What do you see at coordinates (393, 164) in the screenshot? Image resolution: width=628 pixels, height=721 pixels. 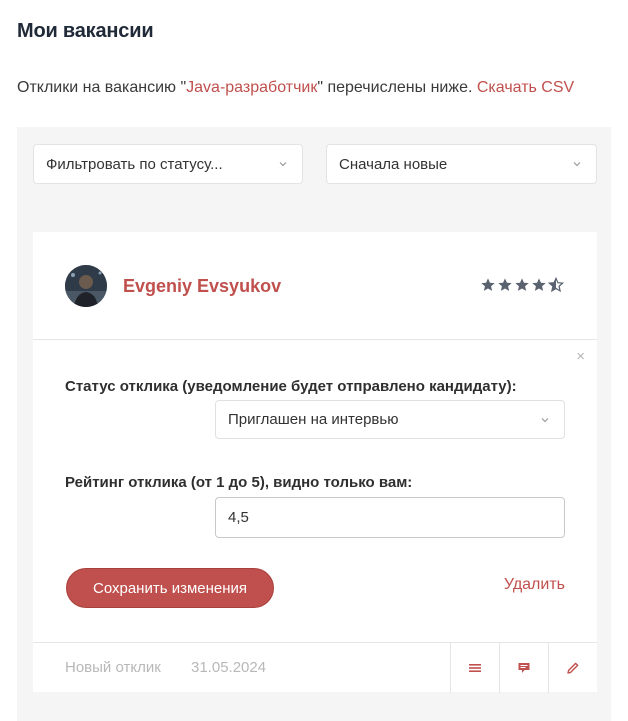 I see `sort-value: Сначала новые` at bounding box center [393, 164].